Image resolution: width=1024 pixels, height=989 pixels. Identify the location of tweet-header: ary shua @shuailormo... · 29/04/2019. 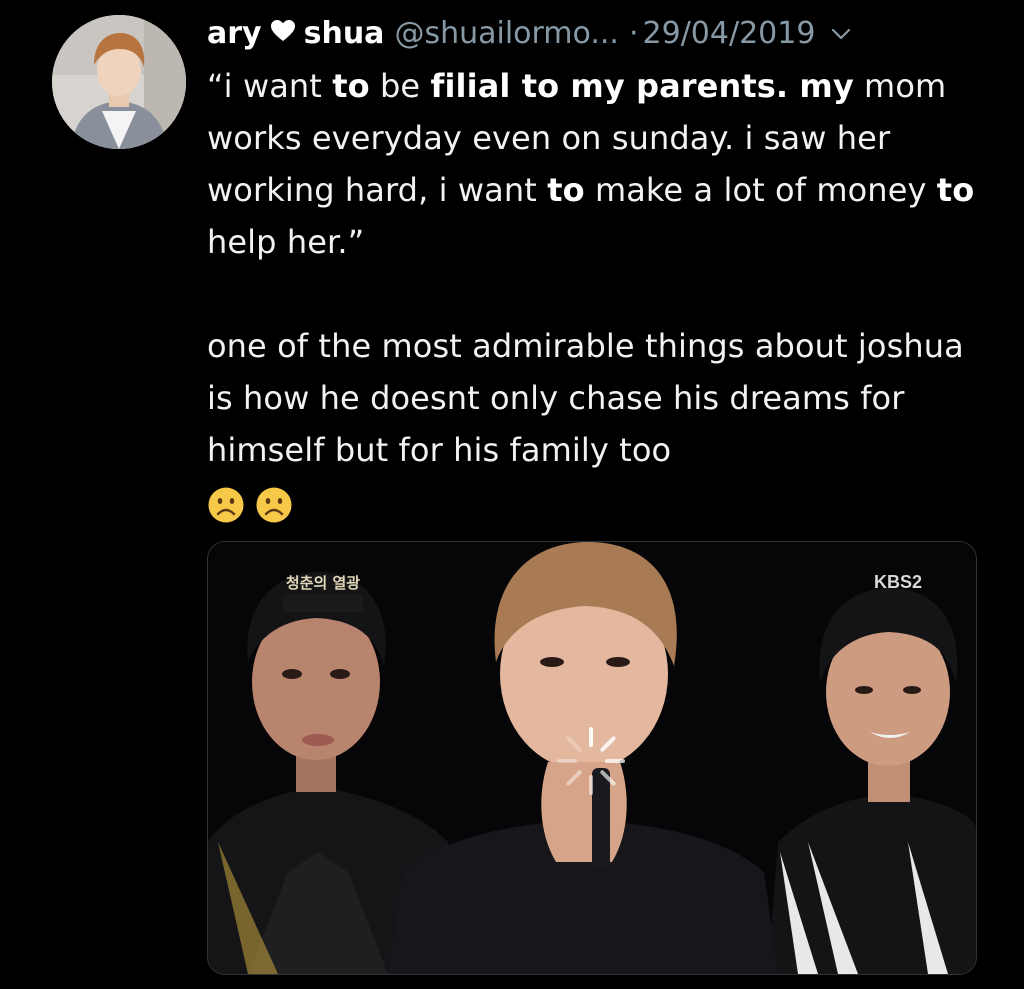
(602, 34).